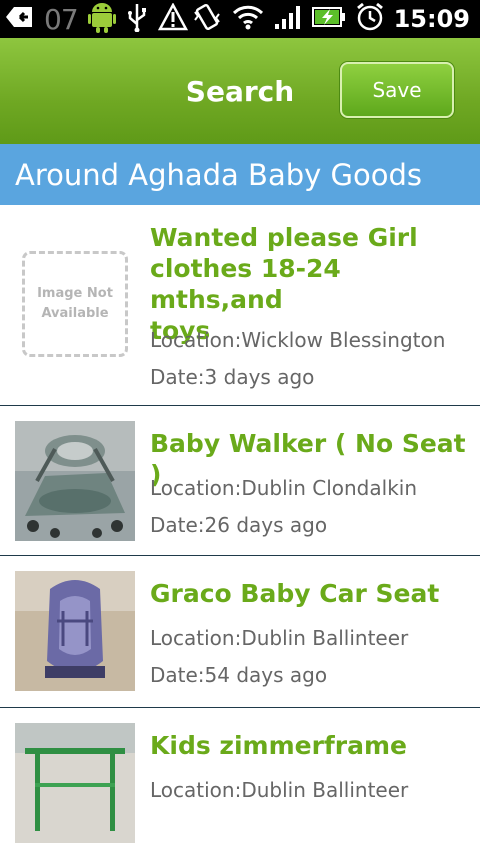  Describe the element at coordinates (245, 284) in the screenshot. I see `item-title-line: clothes 18-24 mths,and` at that location.